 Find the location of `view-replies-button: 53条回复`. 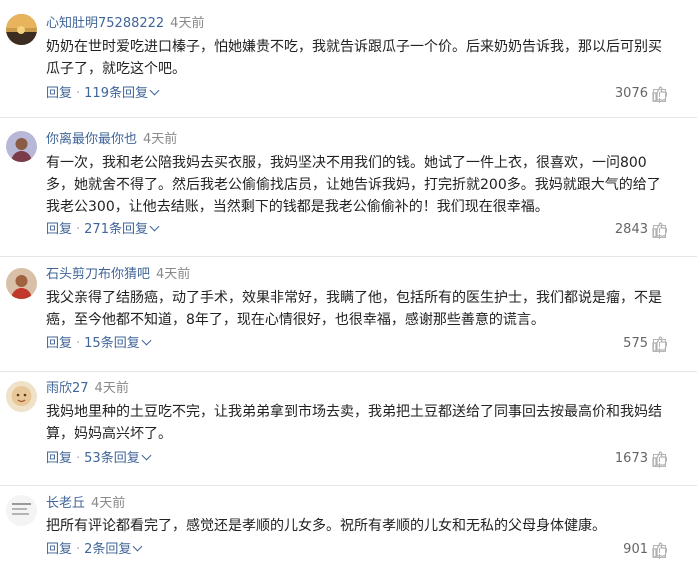

view-replies-button: 53条回复 is located at coordinates (118, 458).